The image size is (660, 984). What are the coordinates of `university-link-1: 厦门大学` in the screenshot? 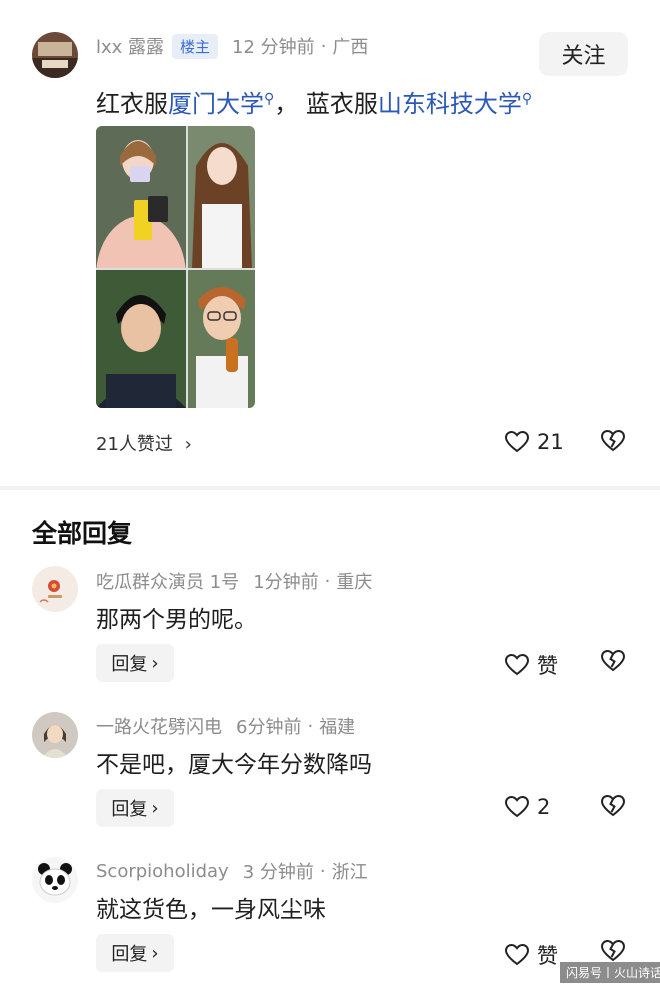 It's located at (216, 104).